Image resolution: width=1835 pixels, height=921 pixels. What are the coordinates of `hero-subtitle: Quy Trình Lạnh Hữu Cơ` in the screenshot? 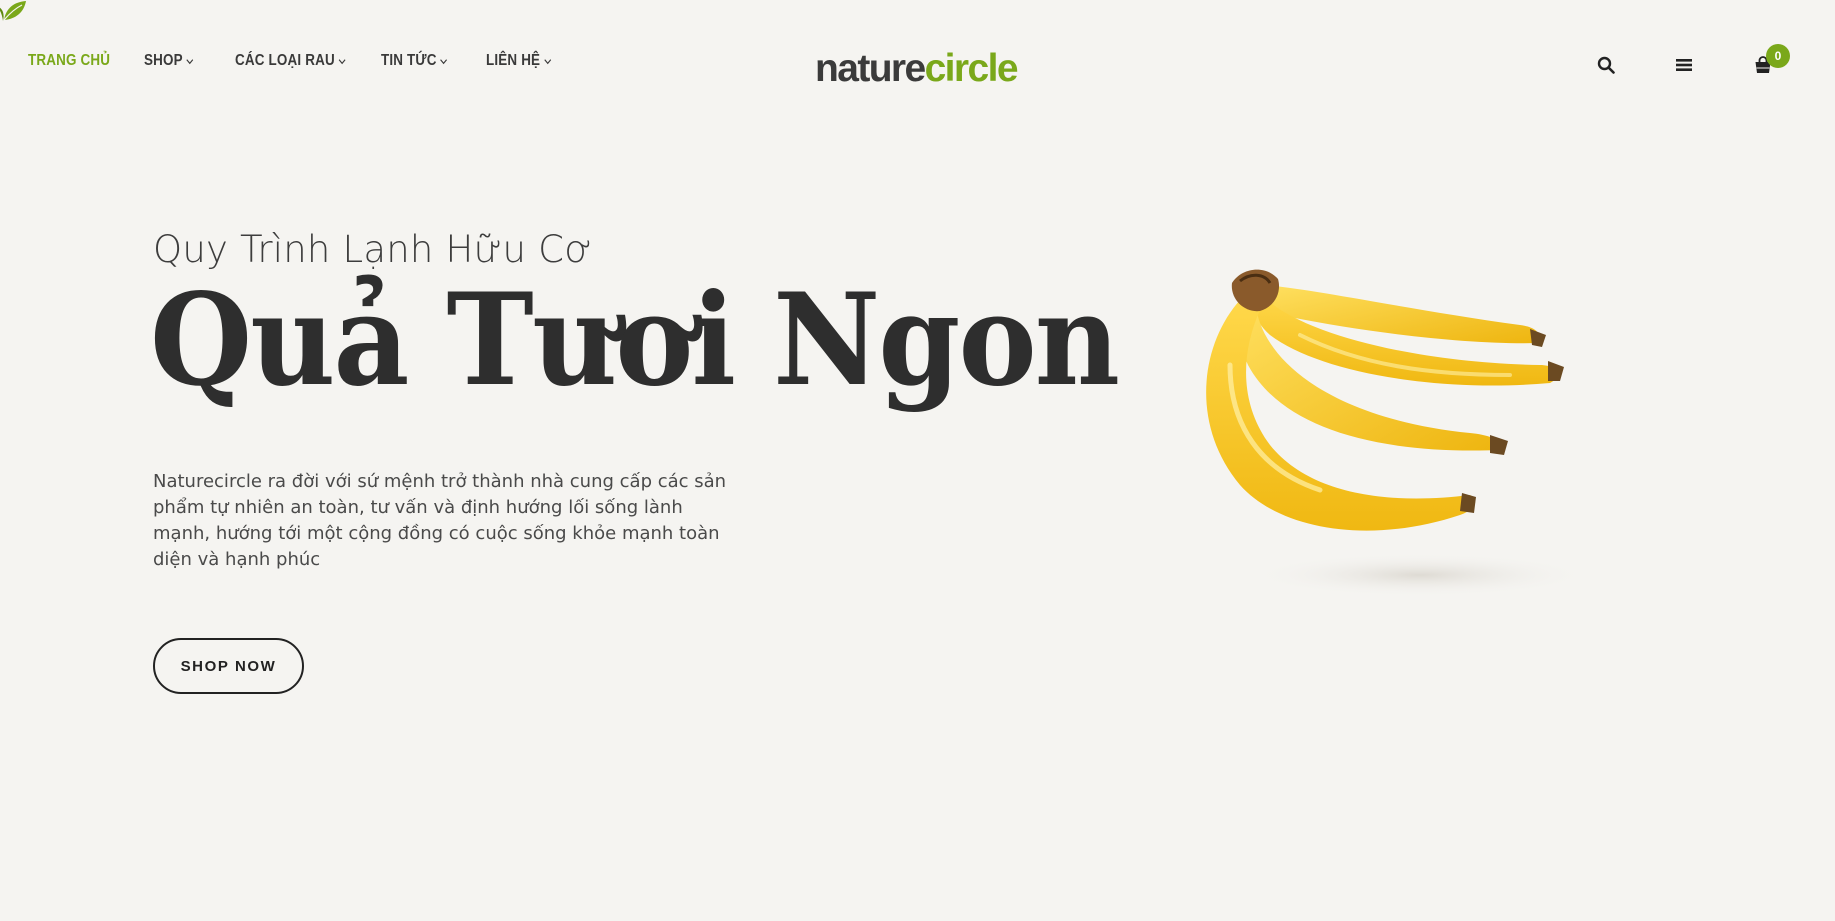 It's located at (373, 249).